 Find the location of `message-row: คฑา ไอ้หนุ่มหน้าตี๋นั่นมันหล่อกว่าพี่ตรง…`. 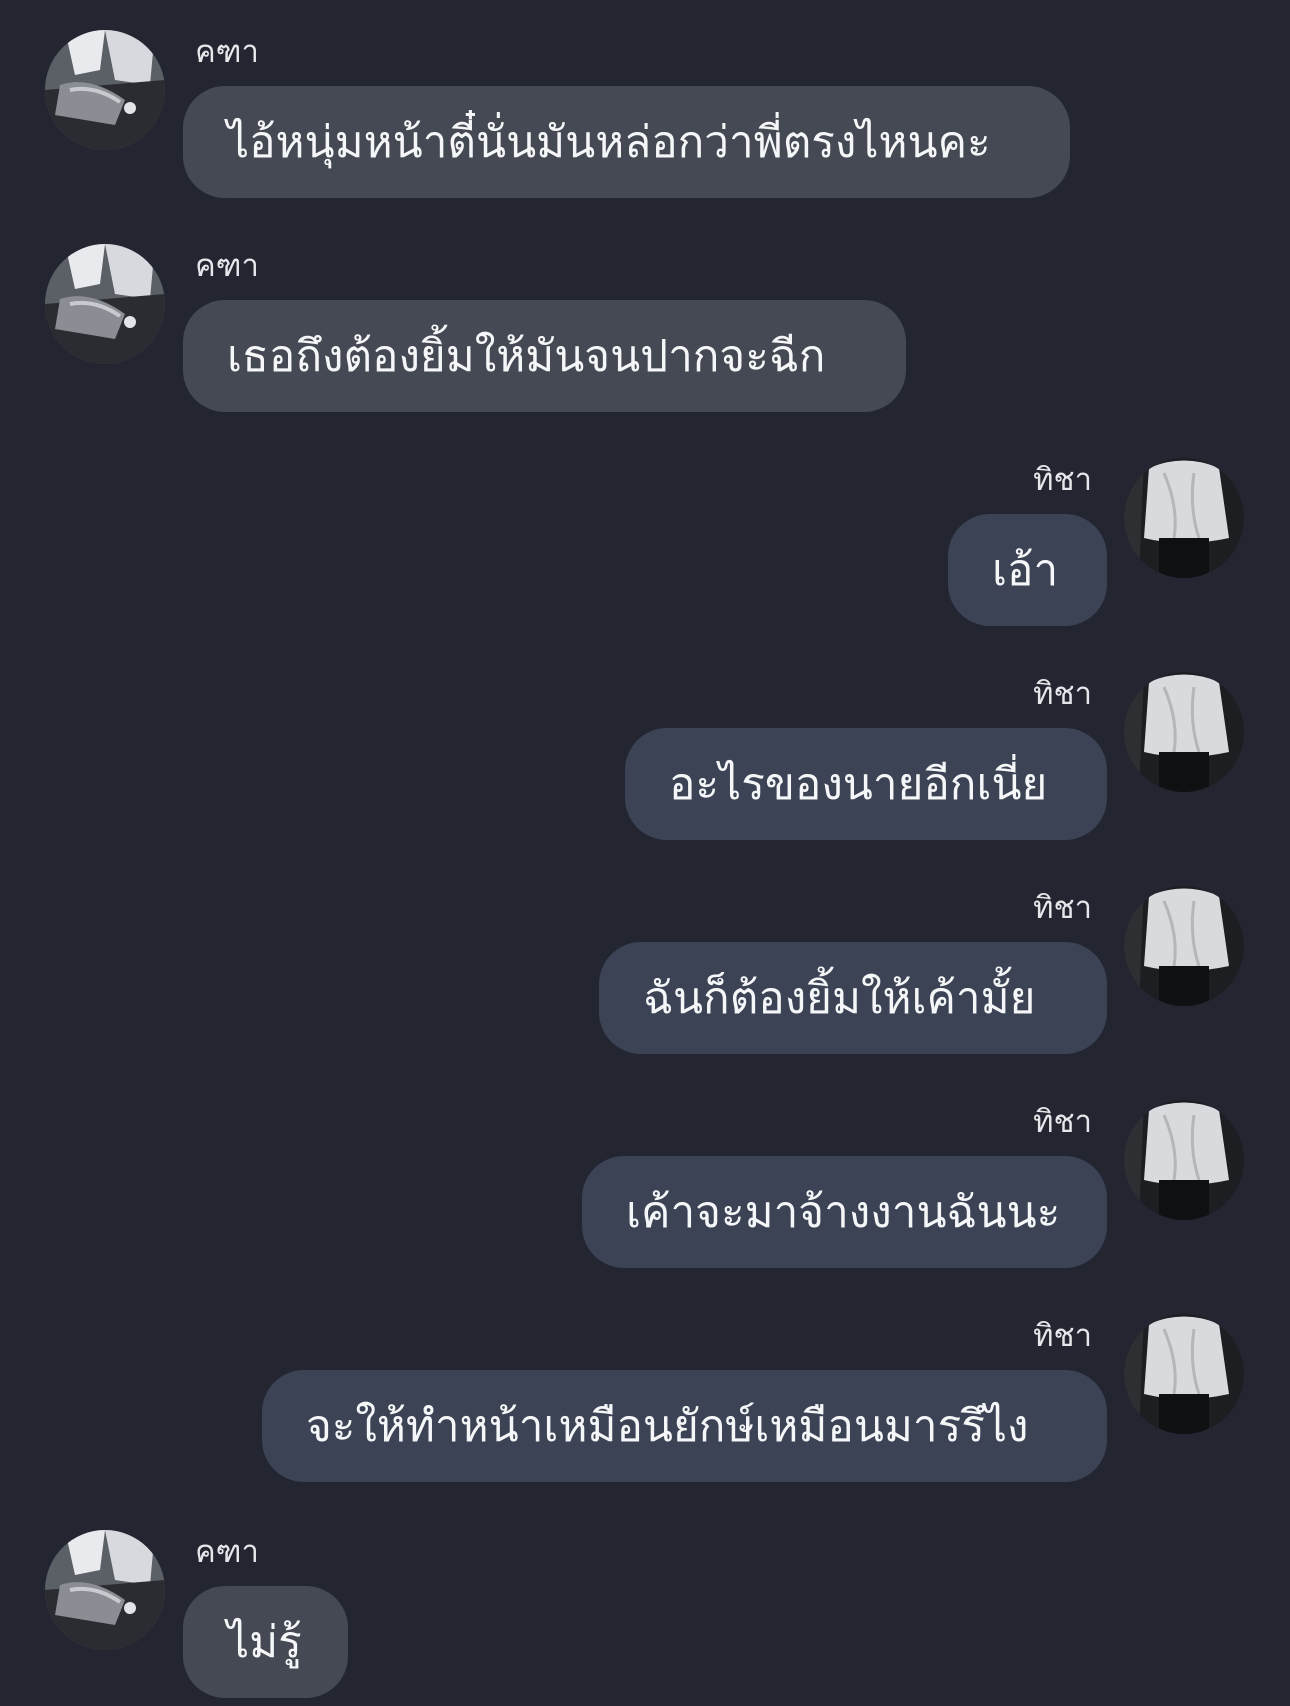

message-row: คฑา ไอ้หนุ่มหน้าตี๋นั่นมันหล่อกว่าพี่ตรง… is located at coordinates (645, 100).